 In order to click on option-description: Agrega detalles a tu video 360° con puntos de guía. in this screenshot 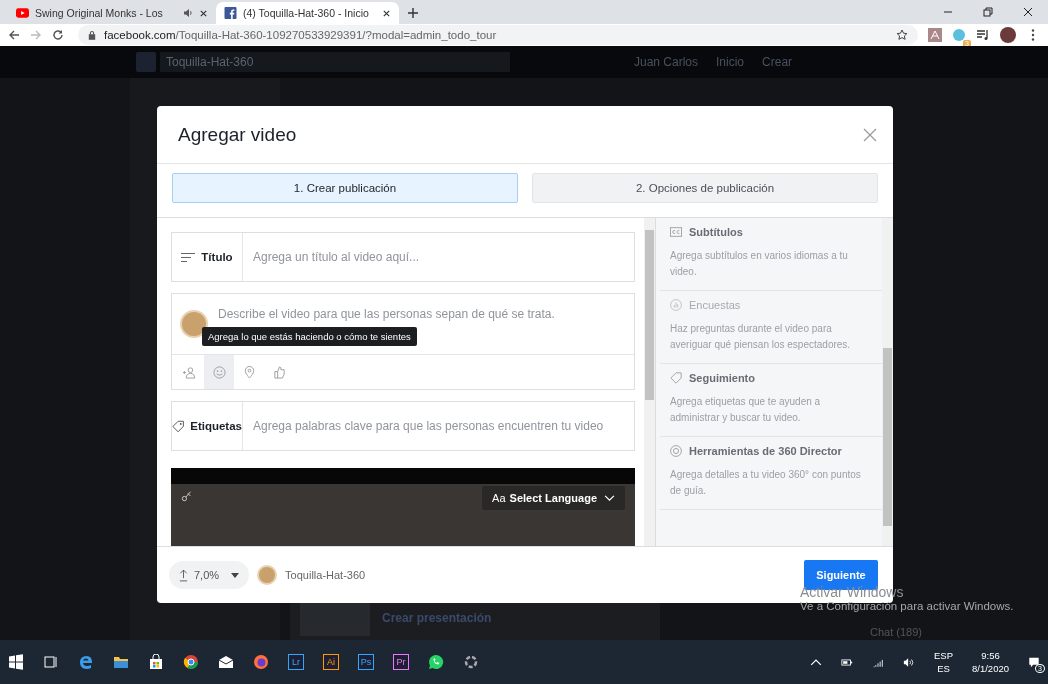, I will do `click(766, 483)`.